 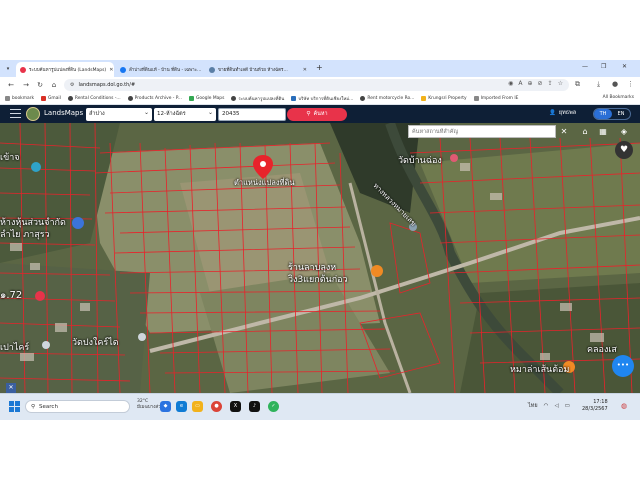 What do you see at coordinates (377, 271) in the screenshot?
I see `restaurant-pin-icon` at bounding box center [377, 271].